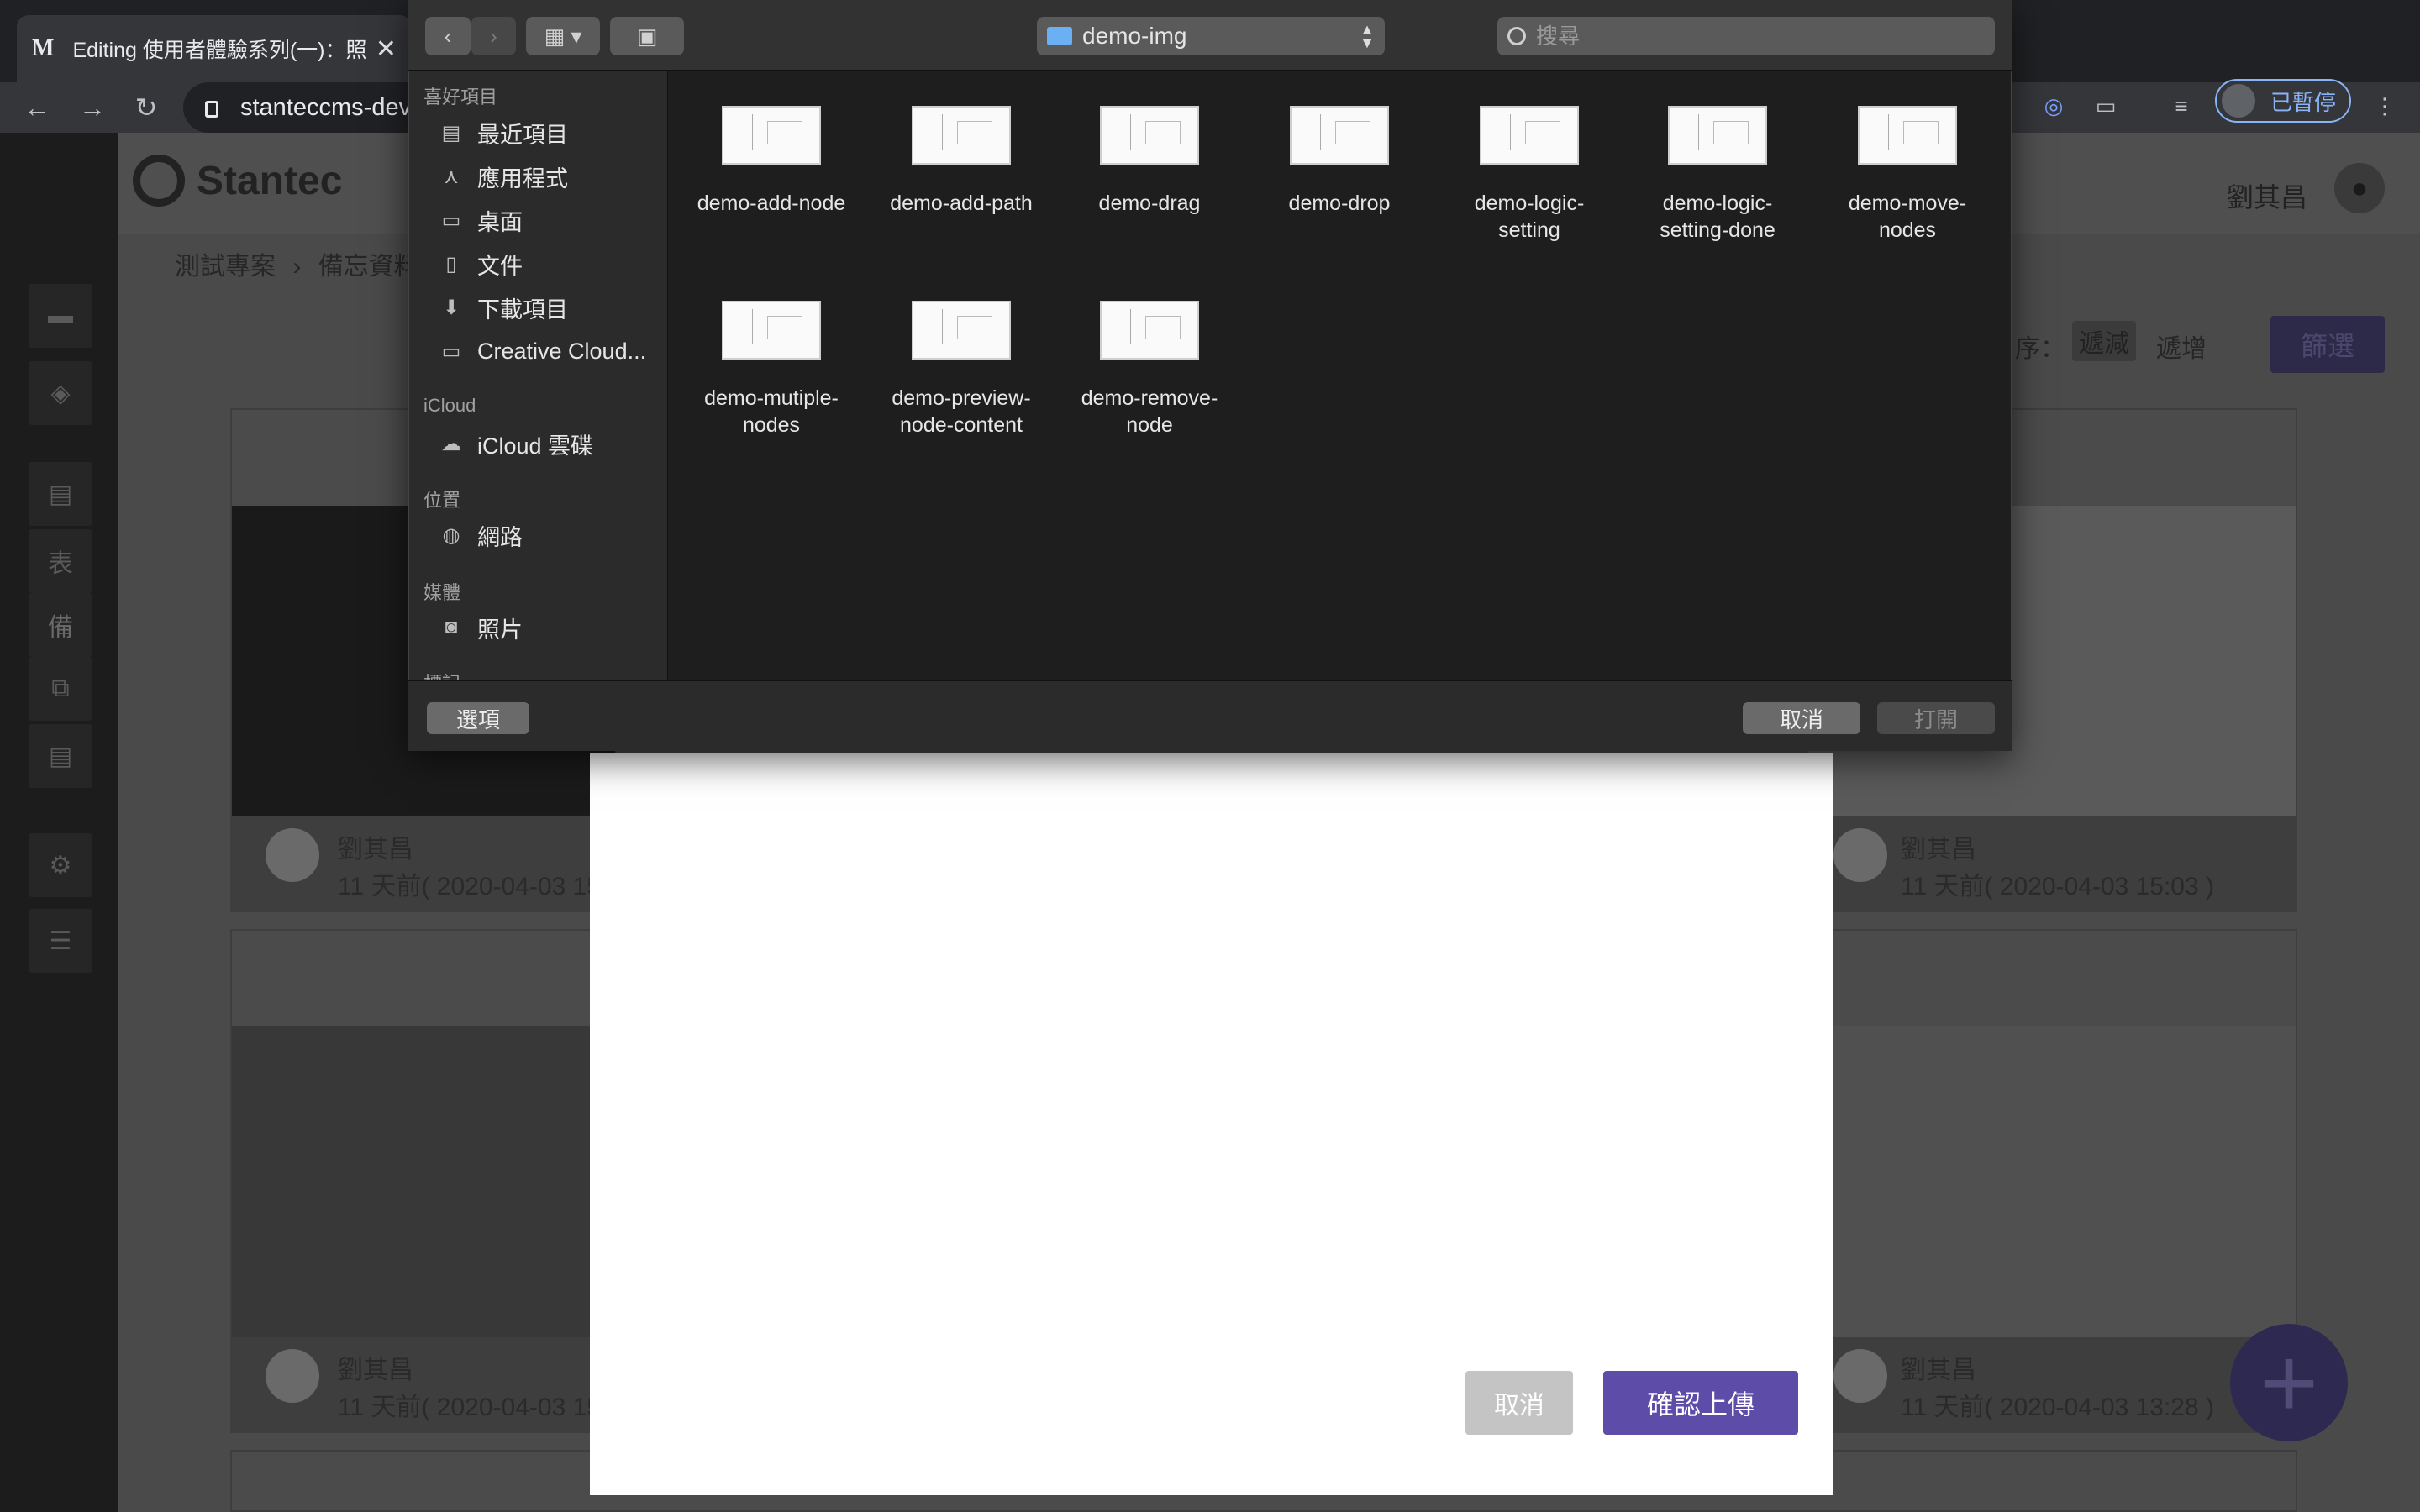 This screenshot has width=2420, height=1512. What do you see at coordinates (60, 625) in the screenshot?
I see `sidebar-memo-item: 備` at bounding box center [60, 625].